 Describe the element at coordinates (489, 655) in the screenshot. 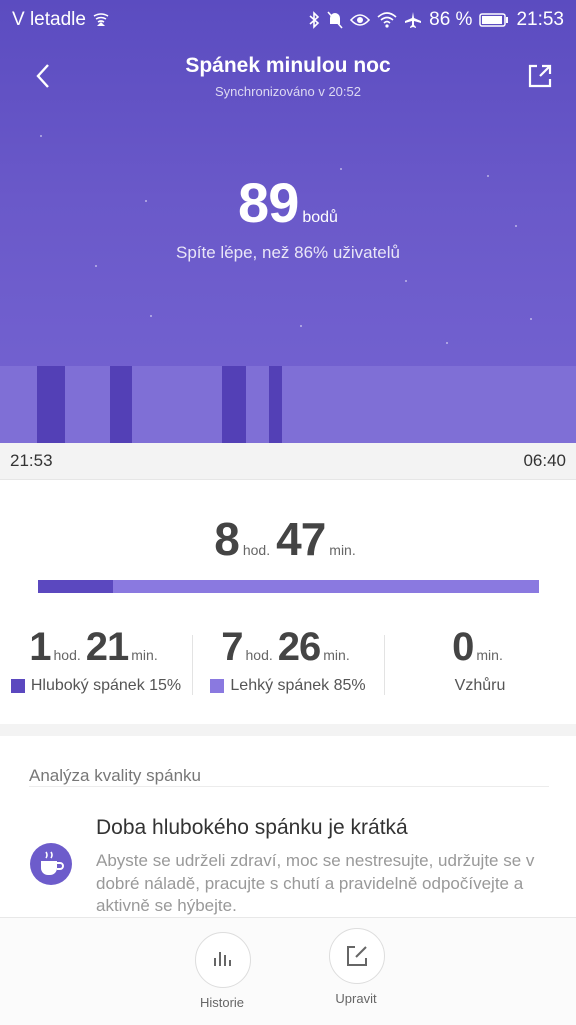

I see `awake-minutes-unit: min.` at that location.